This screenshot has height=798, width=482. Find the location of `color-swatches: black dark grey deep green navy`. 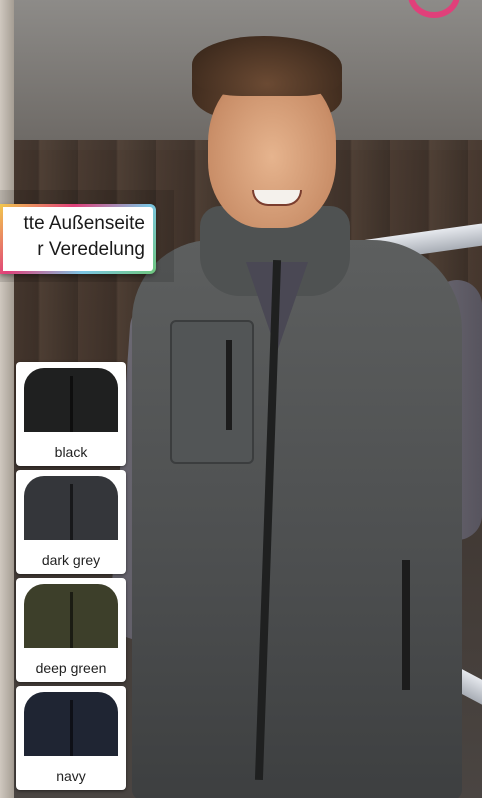

color-swatches: black dark grey deep green navy is located at coordinates (71, 578).